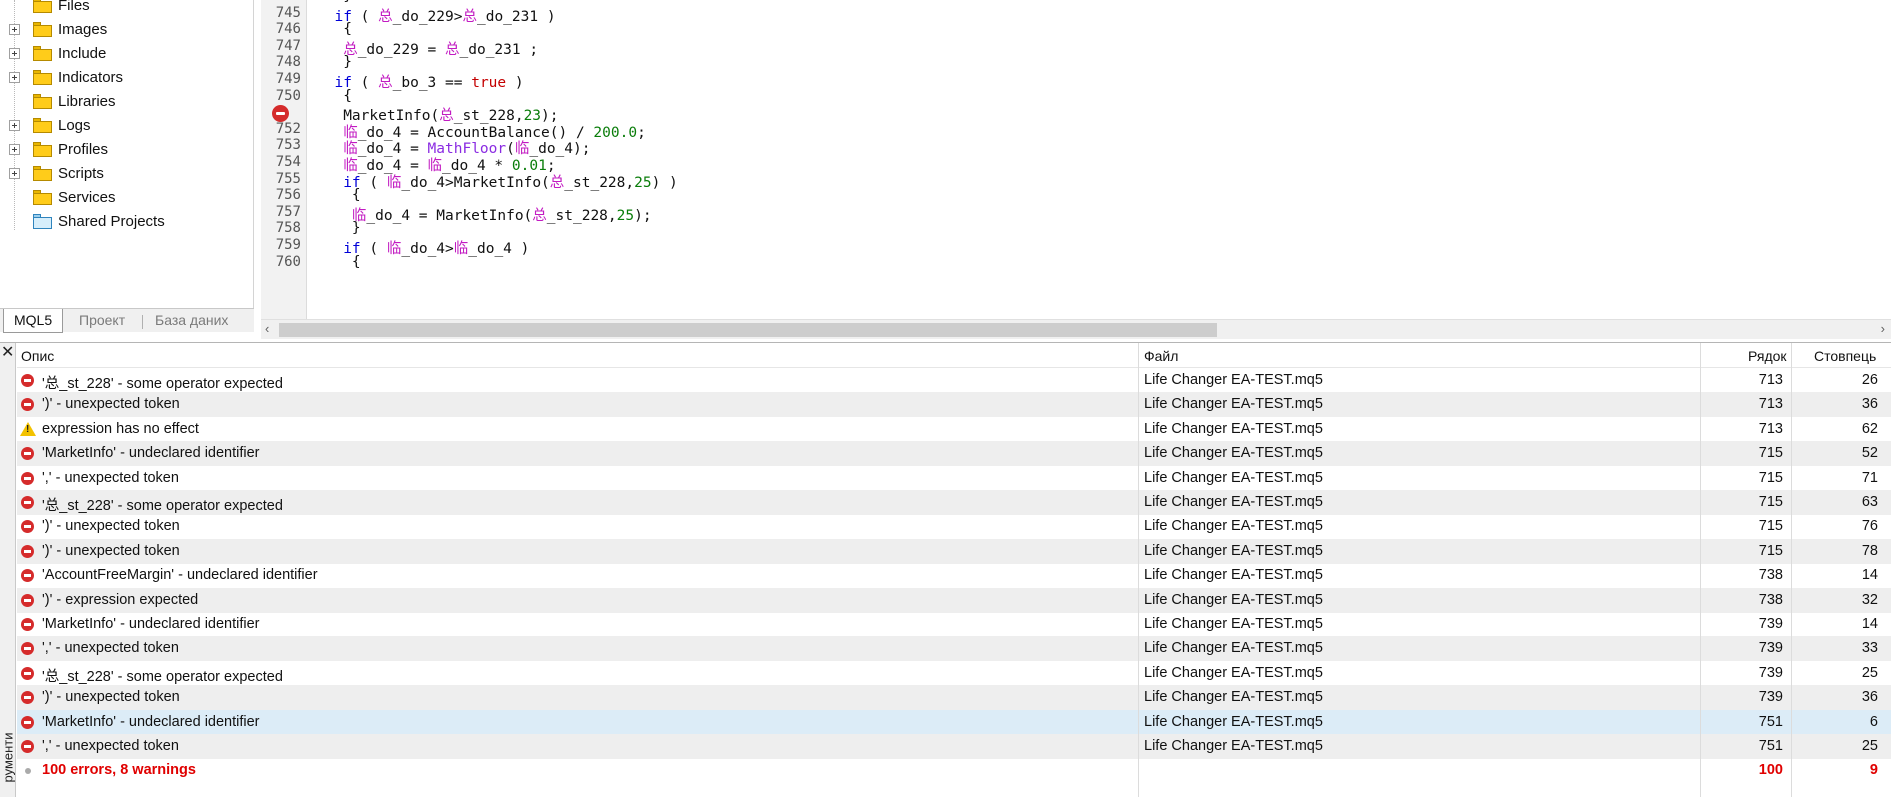 The width and height of the screenshot is (1891, 797). Describe the element at coordinates (1700, 570) in the screenshot. I see `column-divider` at that location.